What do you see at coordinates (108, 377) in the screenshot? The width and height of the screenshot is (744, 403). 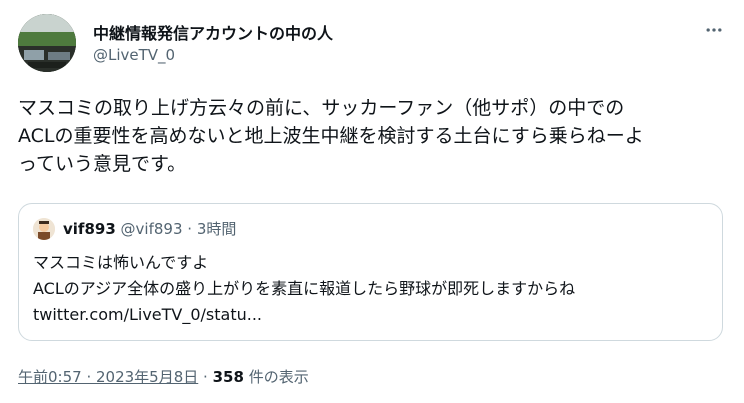 I see `timestamp-link: 午前0:57 · 2023年5月8日` at bounding box center [108, 377].